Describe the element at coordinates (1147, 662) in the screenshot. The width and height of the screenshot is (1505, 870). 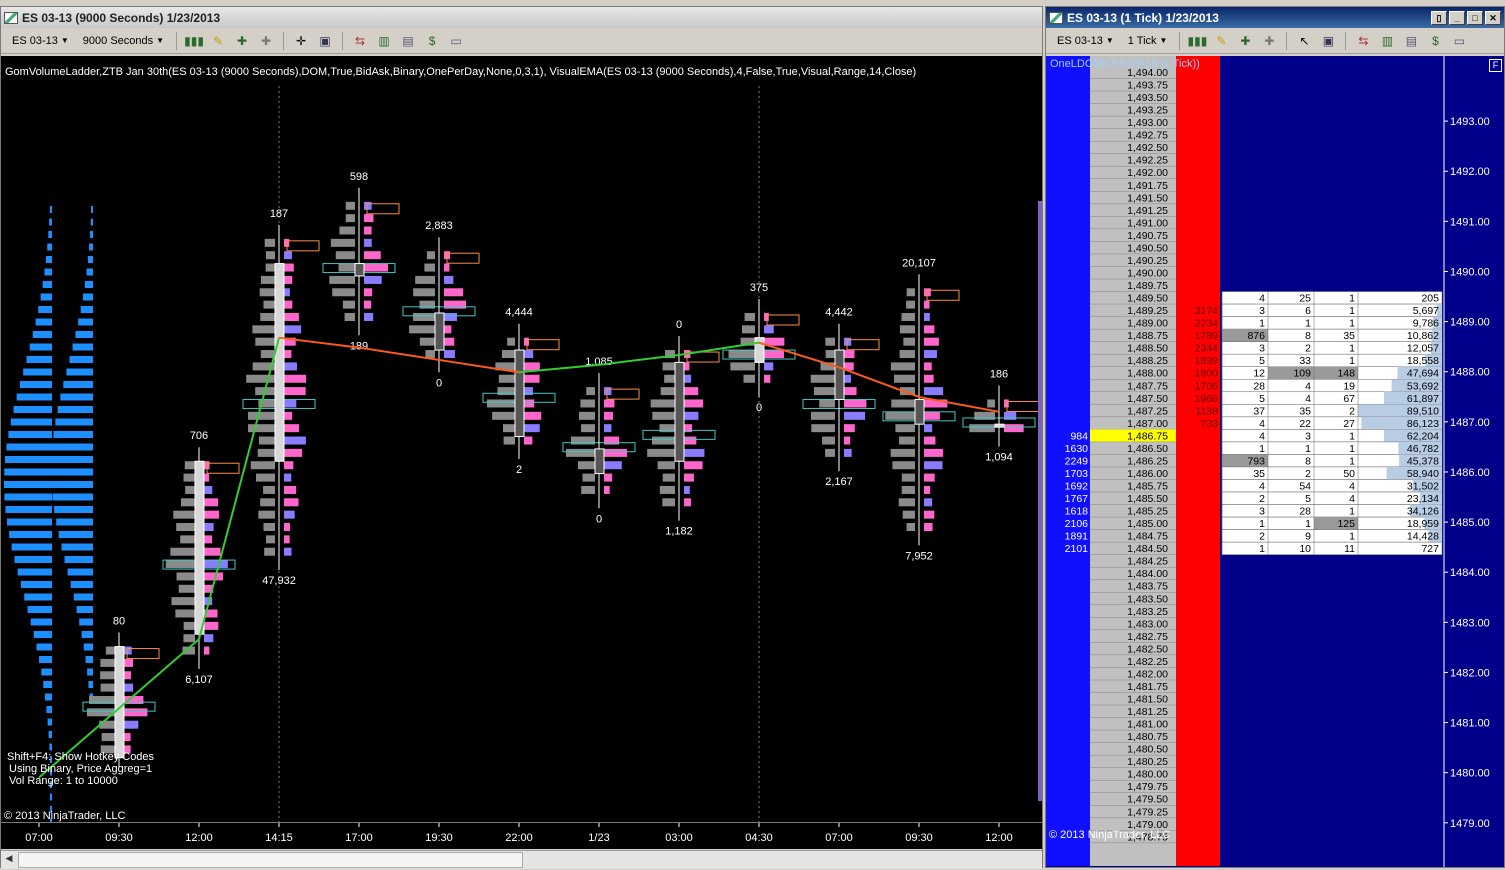
I see `dom-price-label: 1,482.25` at that location.